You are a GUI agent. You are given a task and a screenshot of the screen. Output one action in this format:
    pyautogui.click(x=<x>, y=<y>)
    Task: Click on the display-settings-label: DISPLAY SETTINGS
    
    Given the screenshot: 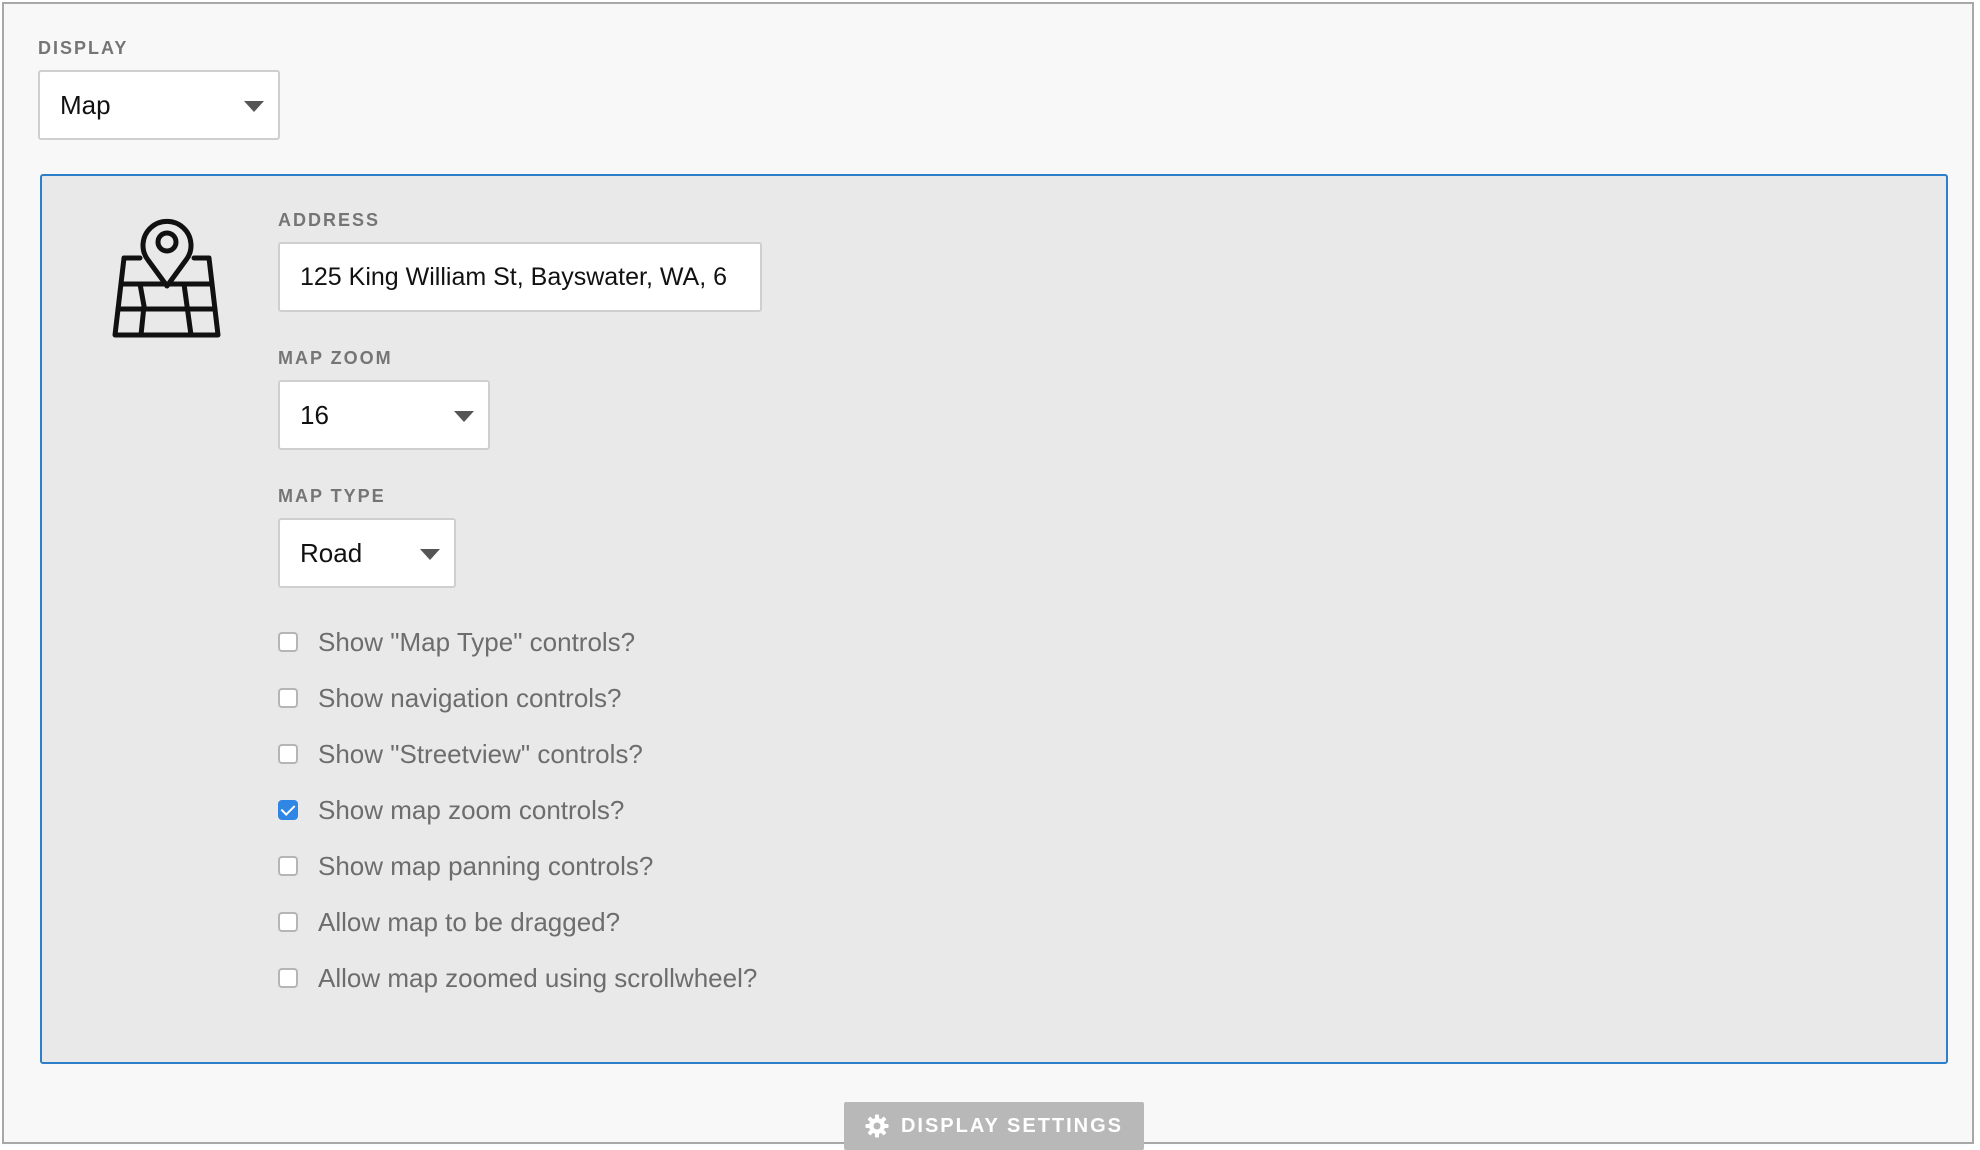 What is the action you would take?
    pyautogui.click(x=1012, y=1125)
    